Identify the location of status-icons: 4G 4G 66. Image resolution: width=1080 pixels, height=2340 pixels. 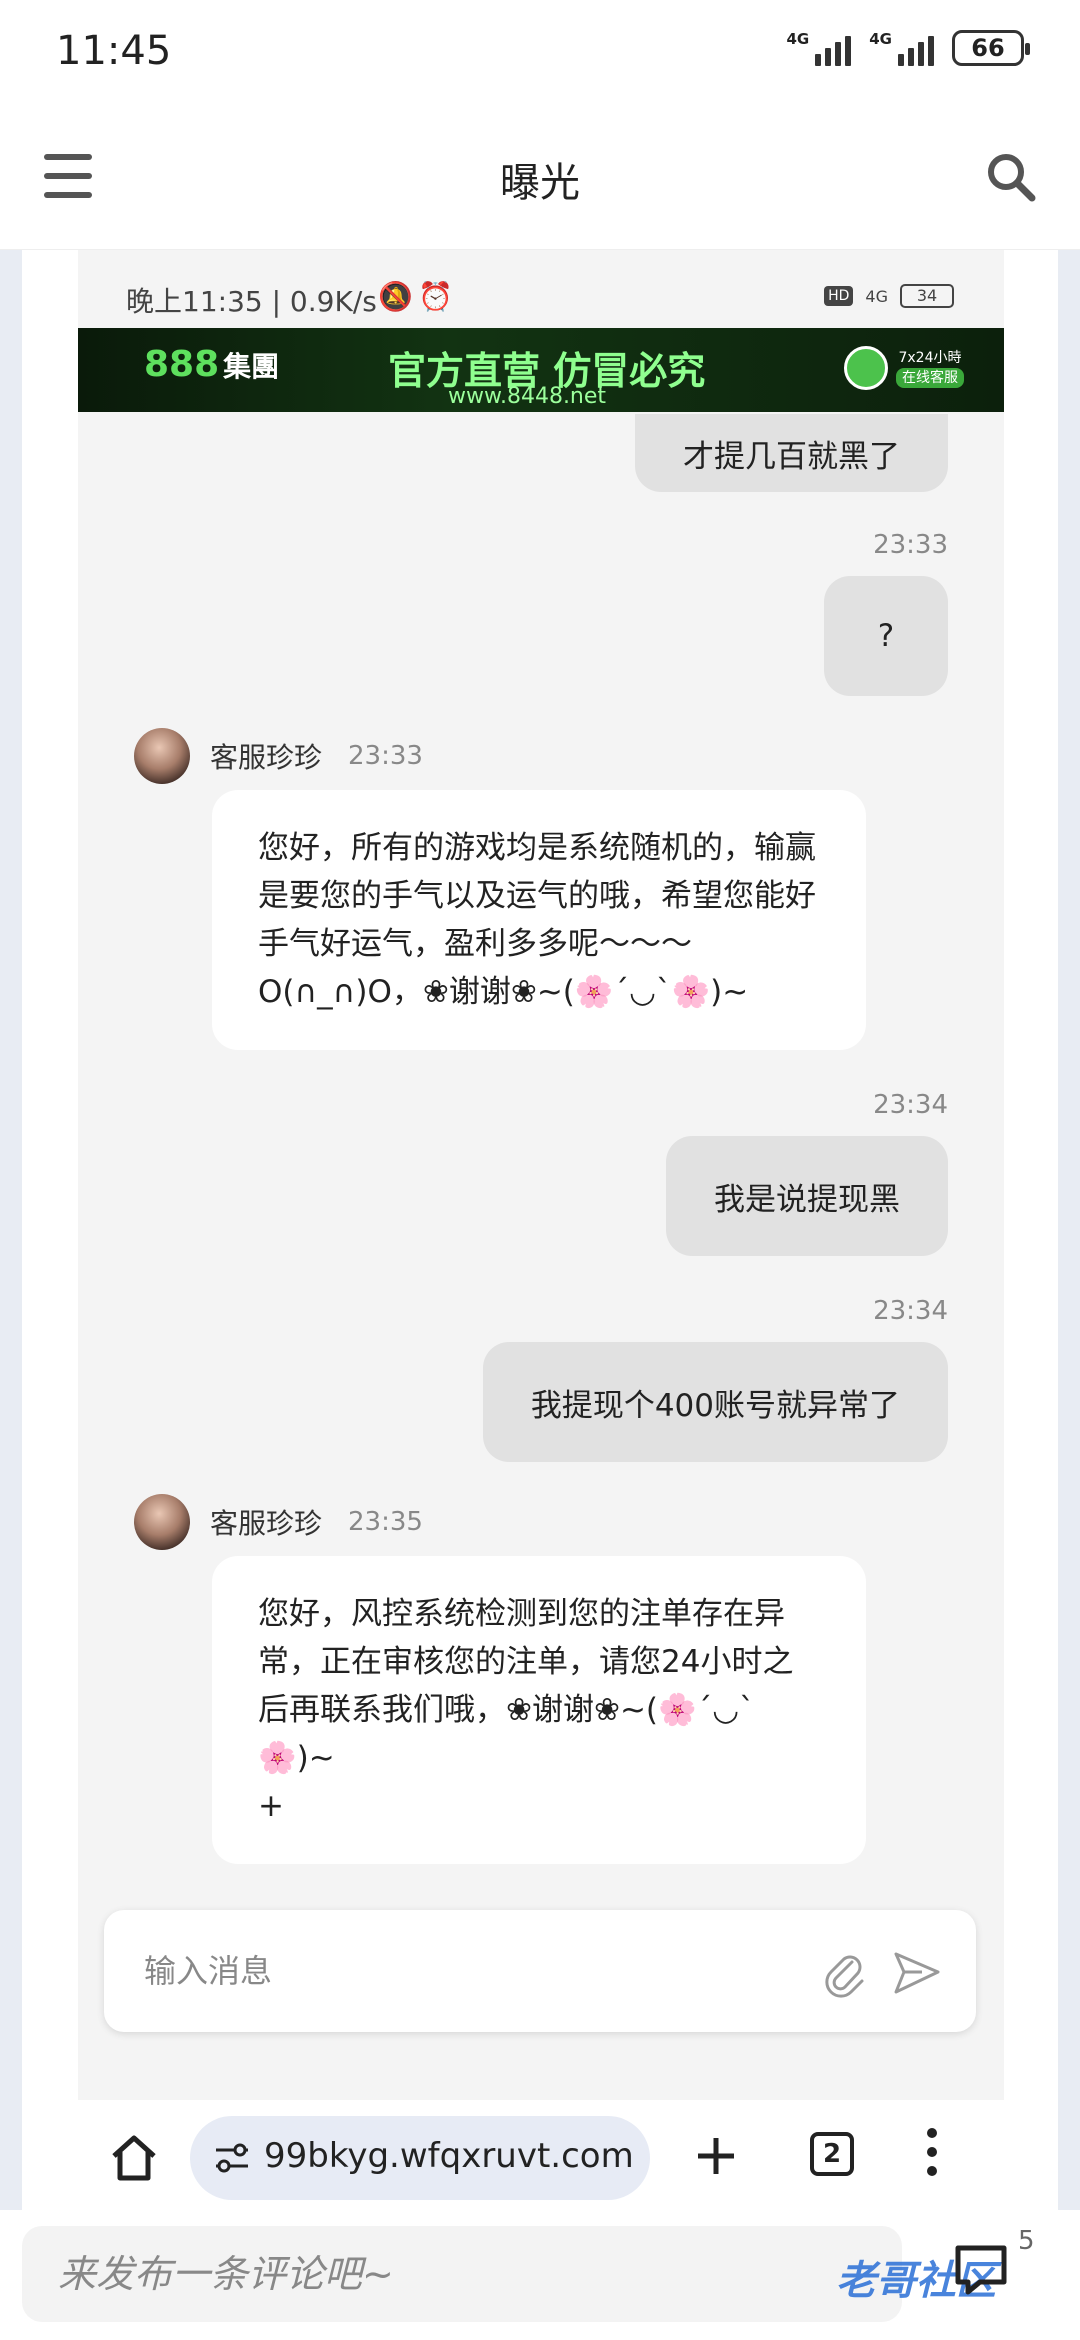
(908, 48).